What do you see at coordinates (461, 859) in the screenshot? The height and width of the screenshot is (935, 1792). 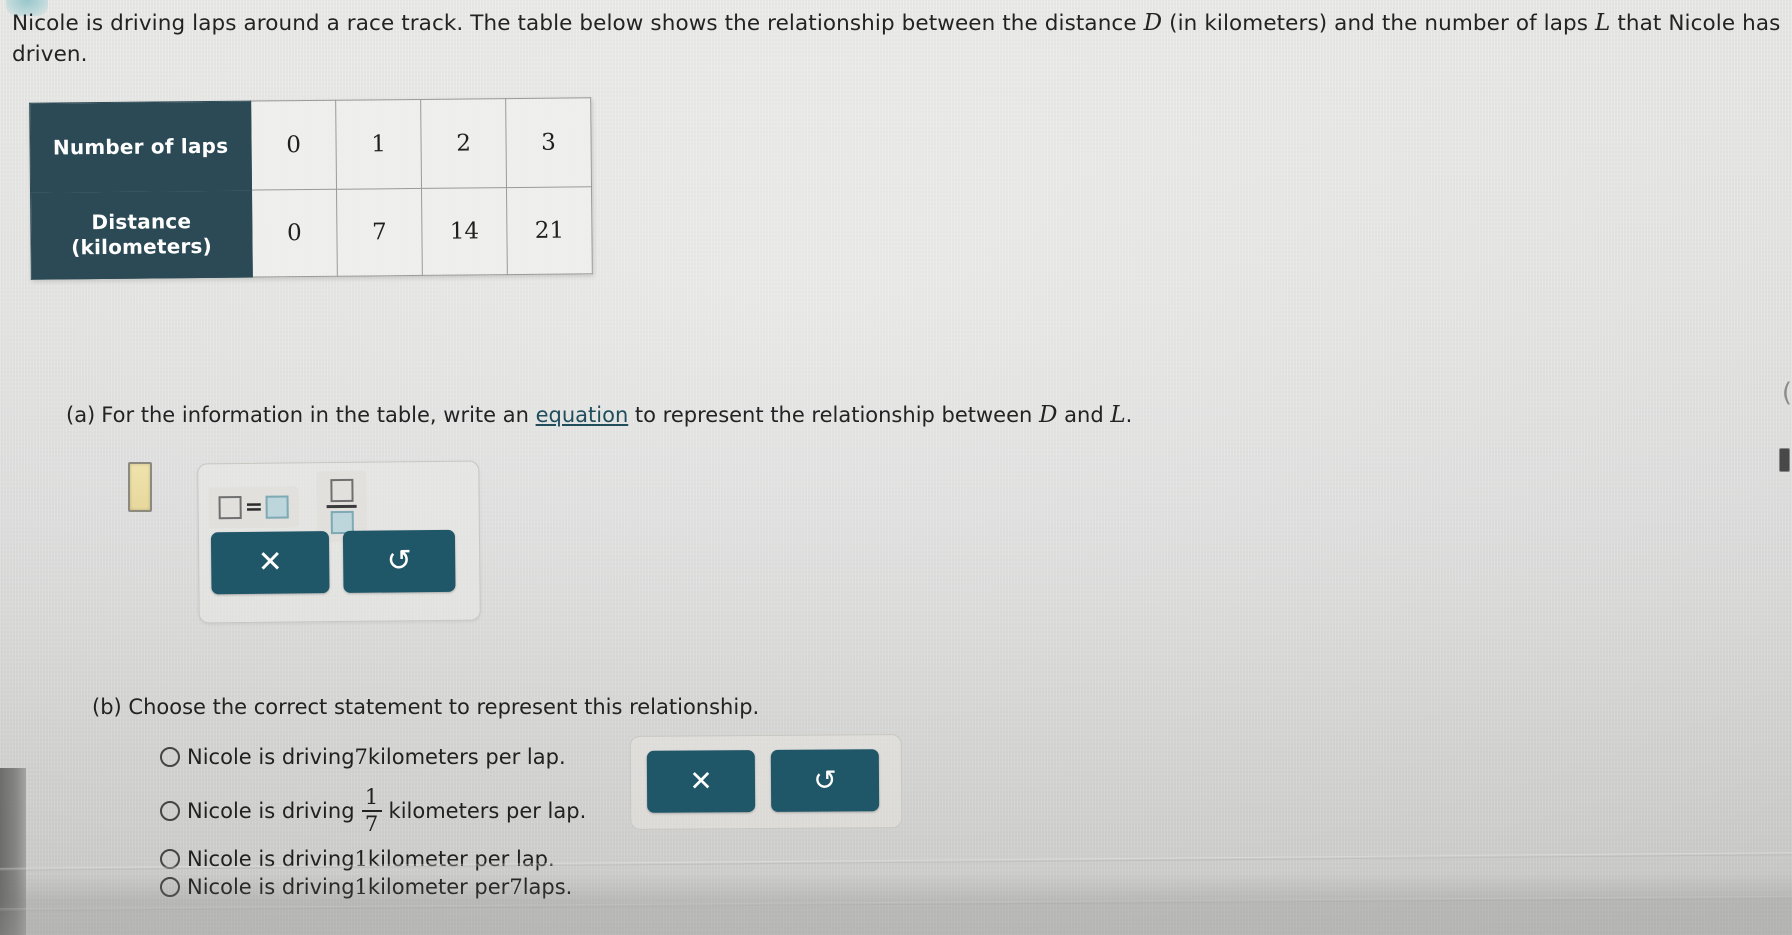 I see `choice-3-suffix: kilometer per lap.` at bounding box center [461, 859].